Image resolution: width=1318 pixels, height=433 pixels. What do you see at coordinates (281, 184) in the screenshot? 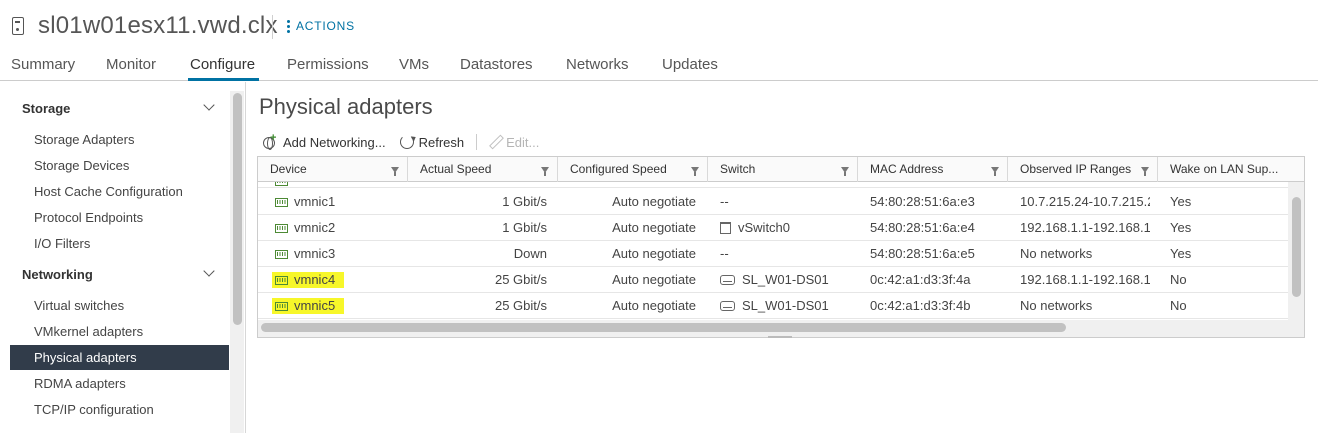
I see `network-adapter-icon` at bounding box center [281, 184].